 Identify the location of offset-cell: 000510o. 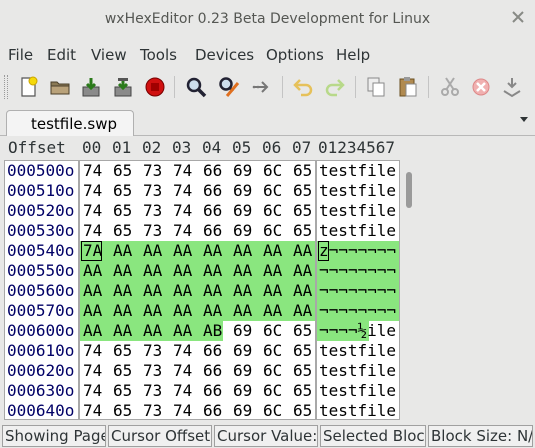
(40, 191).